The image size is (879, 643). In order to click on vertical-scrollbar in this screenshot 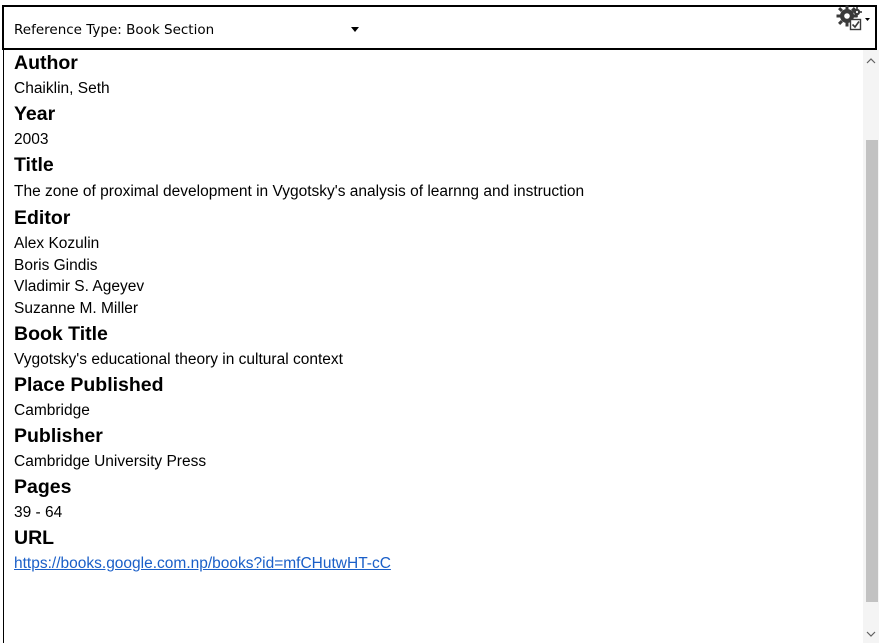, I will do `click(871, 346)`.